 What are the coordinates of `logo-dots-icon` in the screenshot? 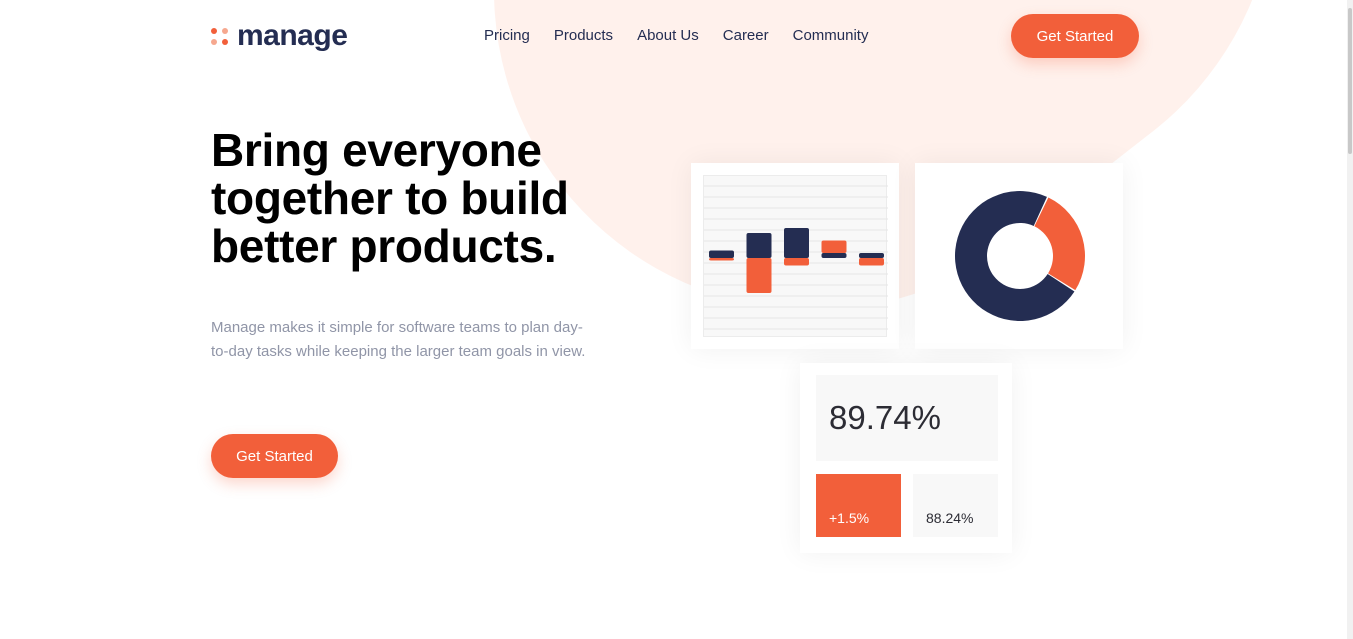 It's located at (219, 36).